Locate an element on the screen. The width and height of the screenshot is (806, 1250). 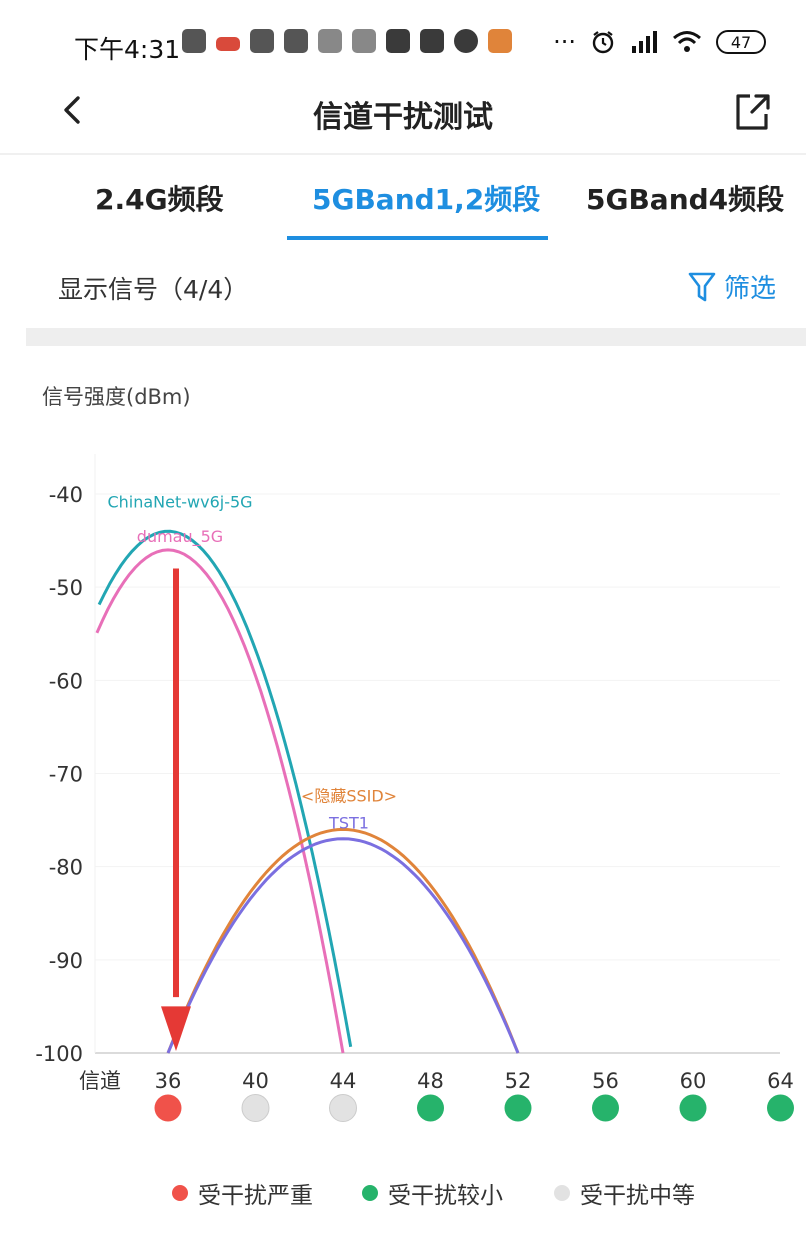
filter-row: 显示信号（4/4） 筛选 is located at coordinates (403, 286).